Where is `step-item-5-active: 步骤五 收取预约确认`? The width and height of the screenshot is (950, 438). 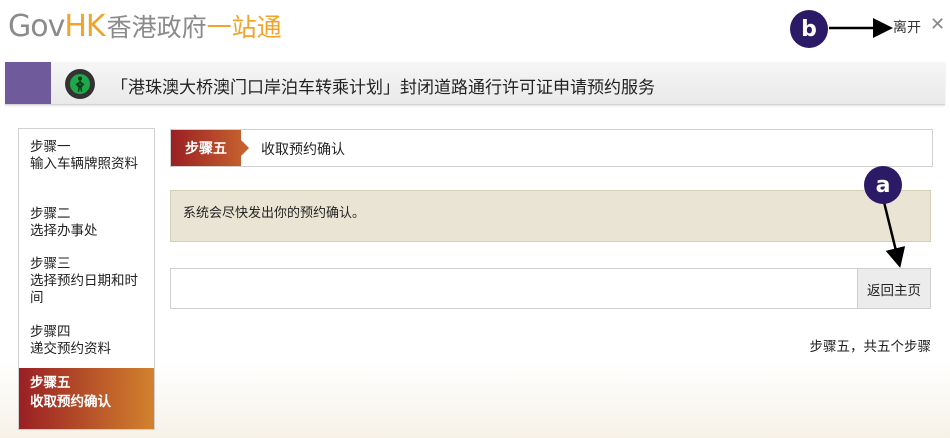
step-item-5-active: 步骤五 收取预约确认 is located at coordinates (86, 398).